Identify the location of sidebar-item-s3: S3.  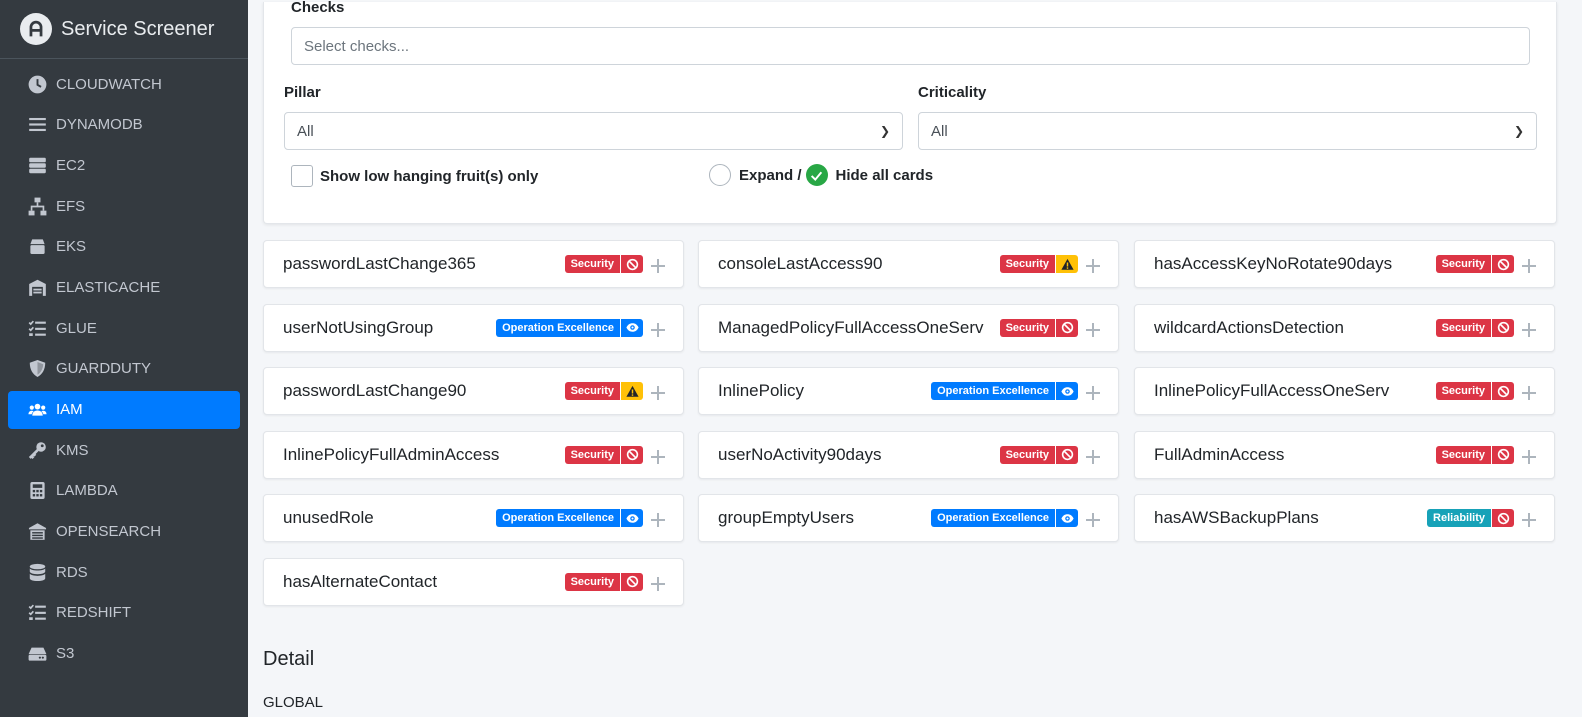
(124, 654).